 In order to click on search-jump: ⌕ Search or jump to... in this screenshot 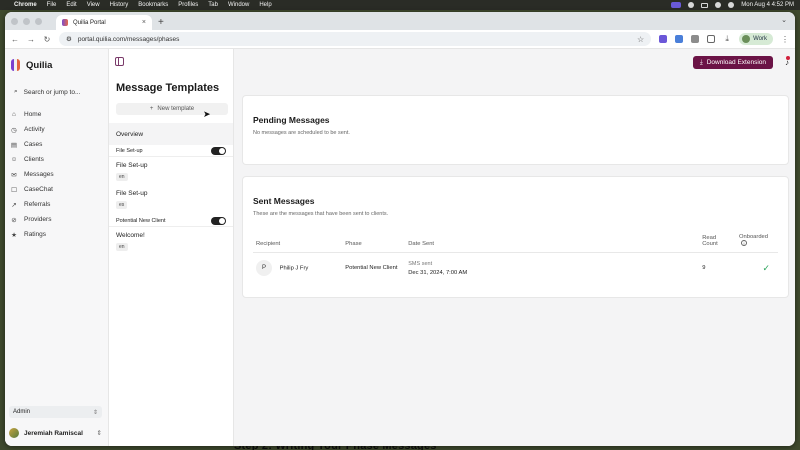, I will do `click(56, 92)`.